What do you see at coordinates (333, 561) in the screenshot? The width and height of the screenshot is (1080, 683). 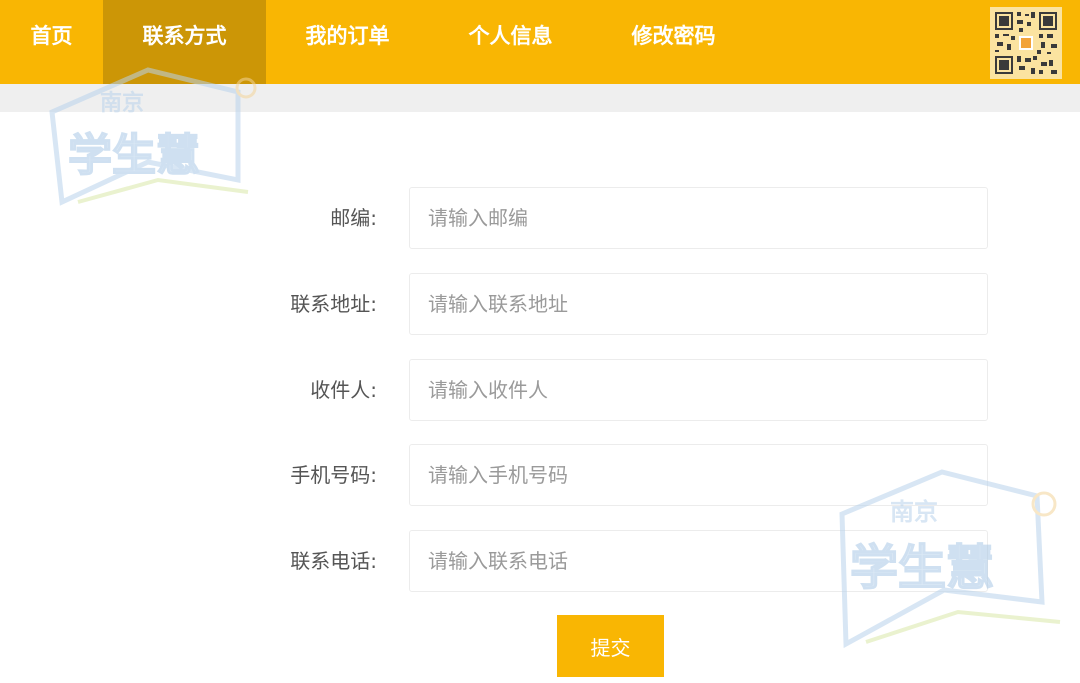 I see `contact-phone-label: 联系电话:` at bounding box center [333, 561].